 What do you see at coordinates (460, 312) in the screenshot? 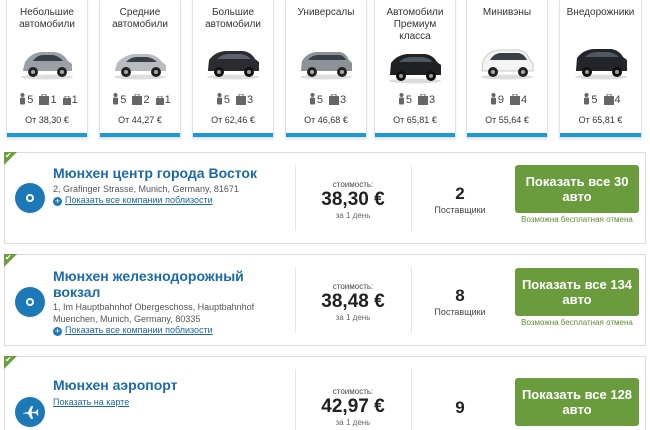
I see `providers-label: Поставщики` at bounding box center [460, 312].